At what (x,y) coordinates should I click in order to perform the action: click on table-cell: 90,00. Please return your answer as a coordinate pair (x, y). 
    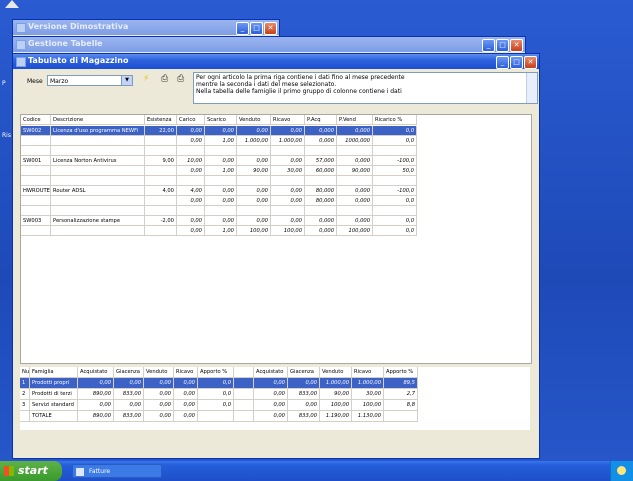
    Looking at the image, I should click on (254, 171).